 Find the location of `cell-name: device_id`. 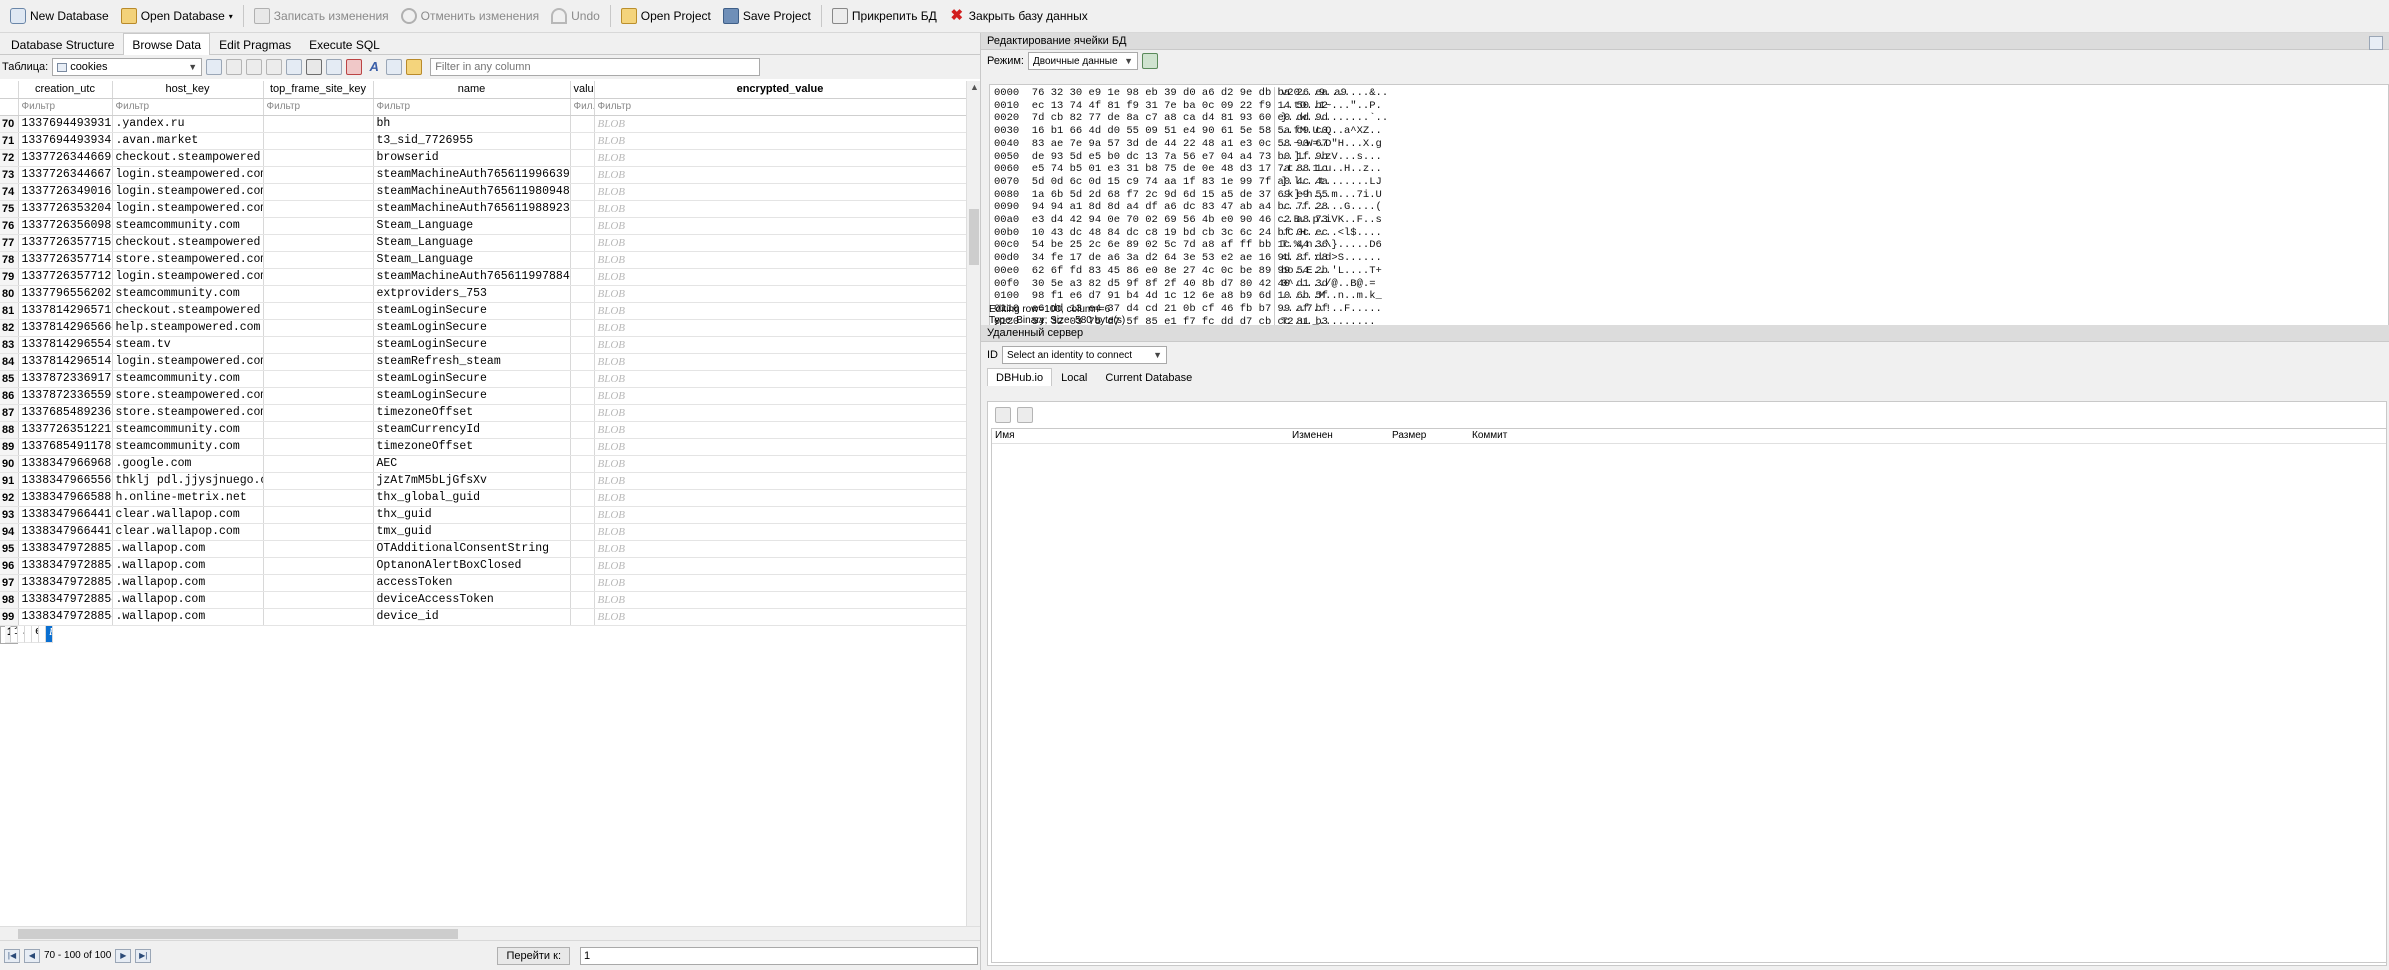

cell-name: device_id is located at coordinates (472, 617).